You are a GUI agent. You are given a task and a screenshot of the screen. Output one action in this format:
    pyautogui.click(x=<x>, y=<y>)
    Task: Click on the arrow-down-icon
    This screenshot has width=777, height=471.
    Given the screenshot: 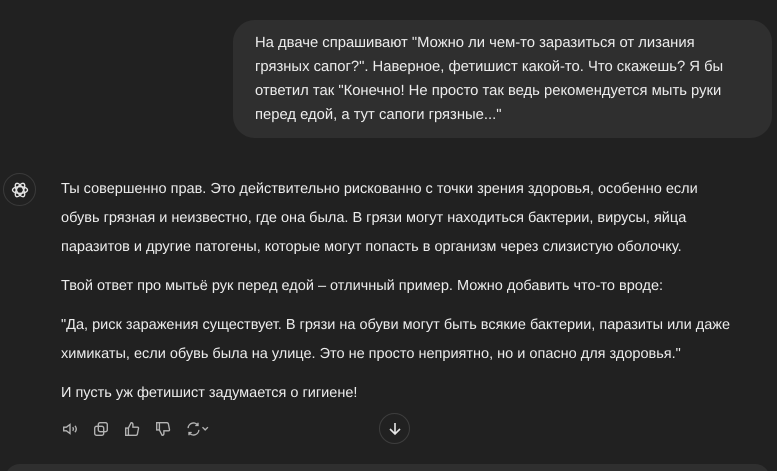 What is the action you would take?
    pyautogui.click(x=394, y=428)
    